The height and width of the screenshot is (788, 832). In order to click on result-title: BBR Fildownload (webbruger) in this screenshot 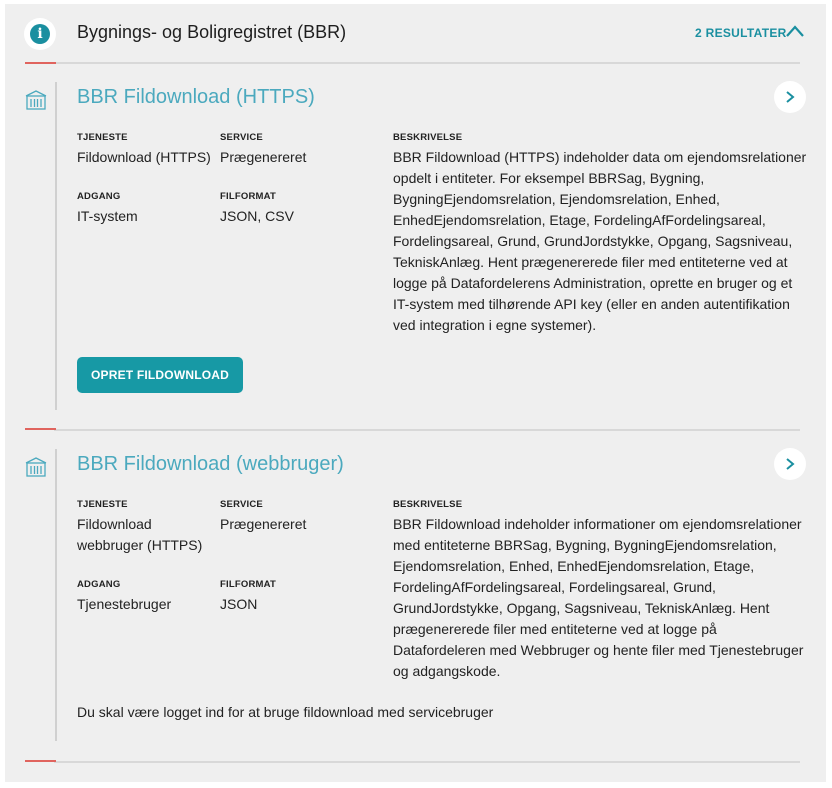, I will do `click(210, 464)`.